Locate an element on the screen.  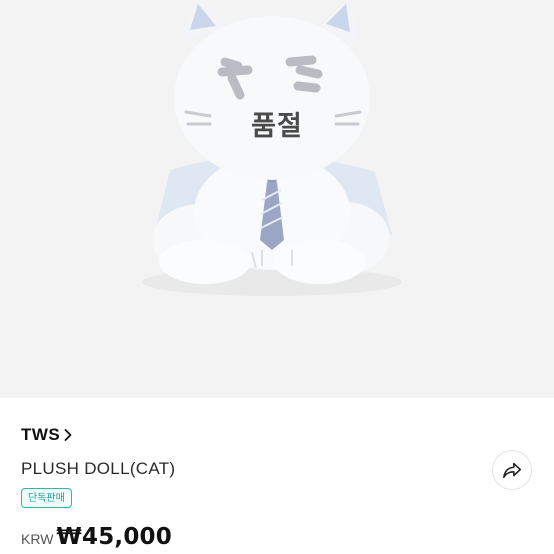
product-name: PLUSH DOLL(CAT) is located at coordinates (98, 468).